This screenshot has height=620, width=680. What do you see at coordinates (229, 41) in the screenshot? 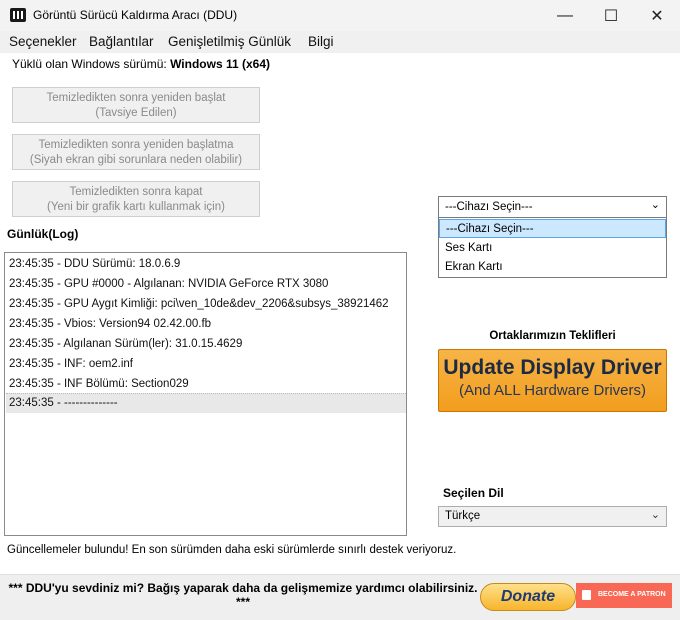
I see `menu-extended-log: Genişletilmiş Günlük` at bounding box center [229, 41].